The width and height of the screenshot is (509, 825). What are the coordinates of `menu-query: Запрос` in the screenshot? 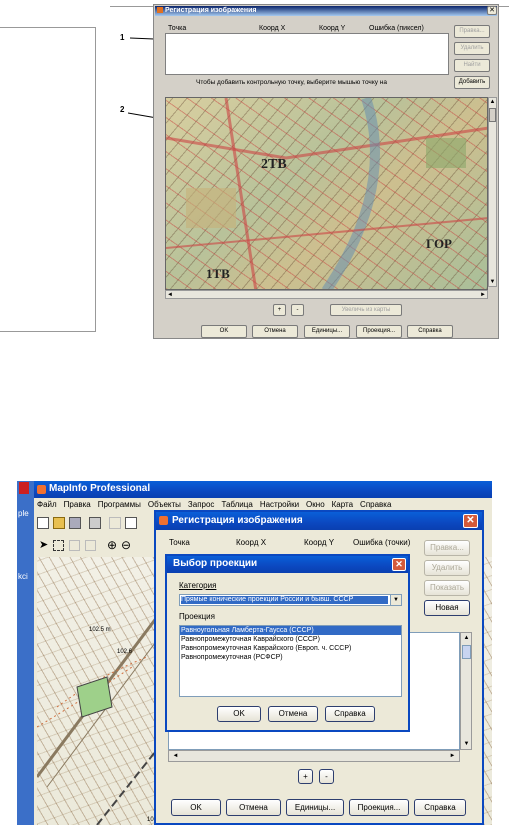 It's located at (201, 504).